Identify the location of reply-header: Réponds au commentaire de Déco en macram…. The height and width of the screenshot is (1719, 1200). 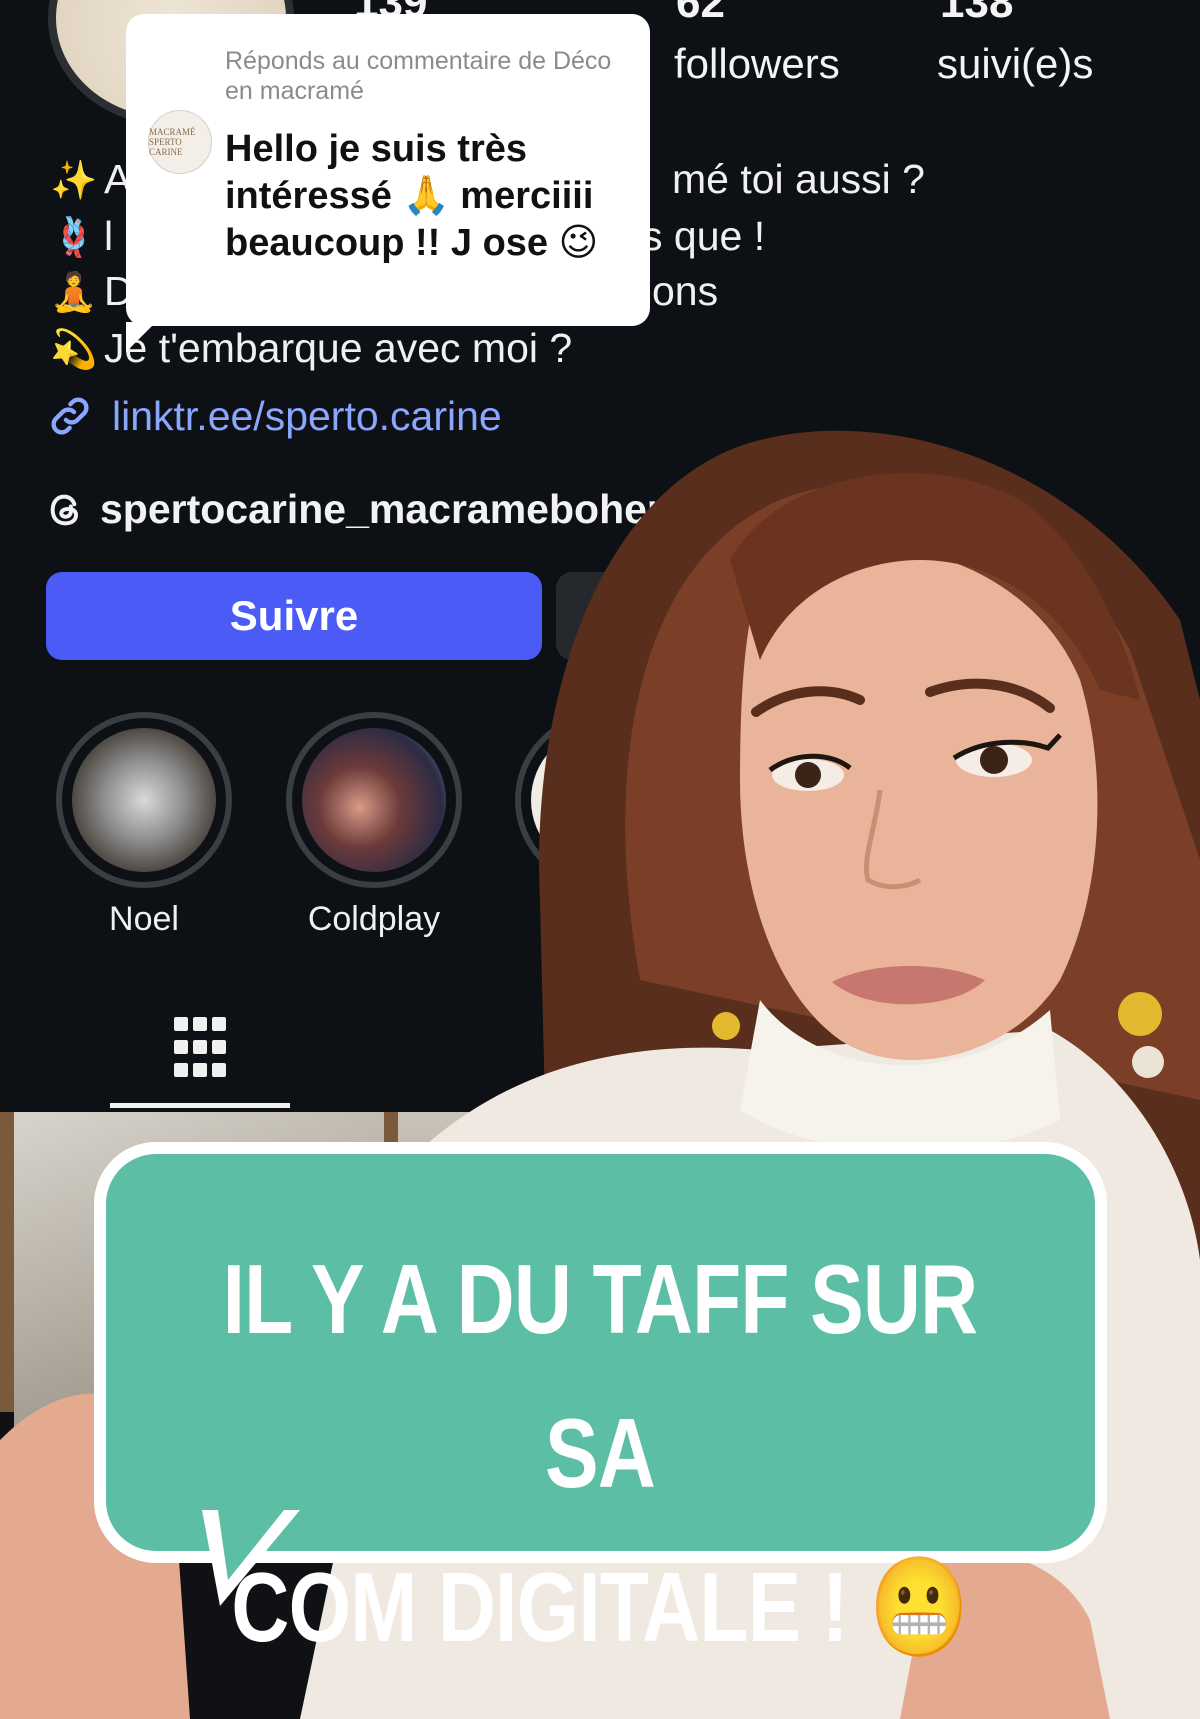
(418, 76).